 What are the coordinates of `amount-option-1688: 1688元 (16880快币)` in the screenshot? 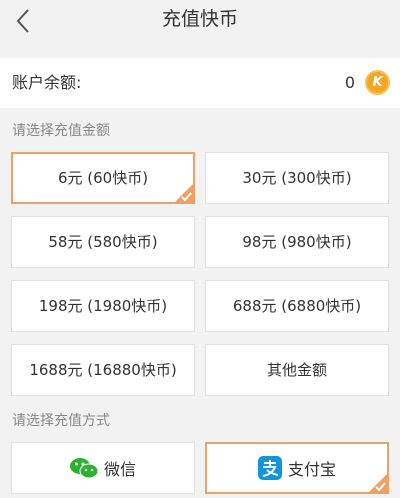 It's located at (103, 370).